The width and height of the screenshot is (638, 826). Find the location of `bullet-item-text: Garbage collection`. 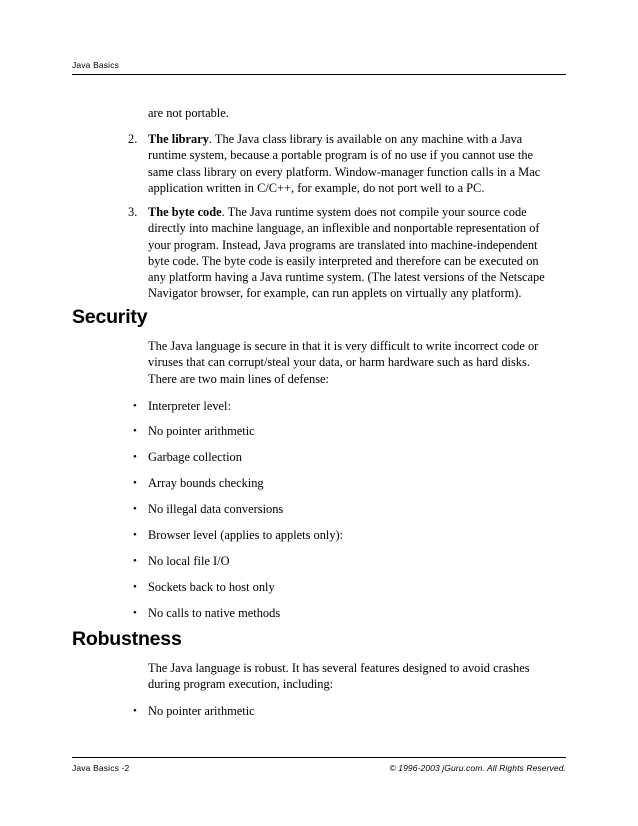

bullet-item-text: Garbage collection is located at coordinates (195, 457).